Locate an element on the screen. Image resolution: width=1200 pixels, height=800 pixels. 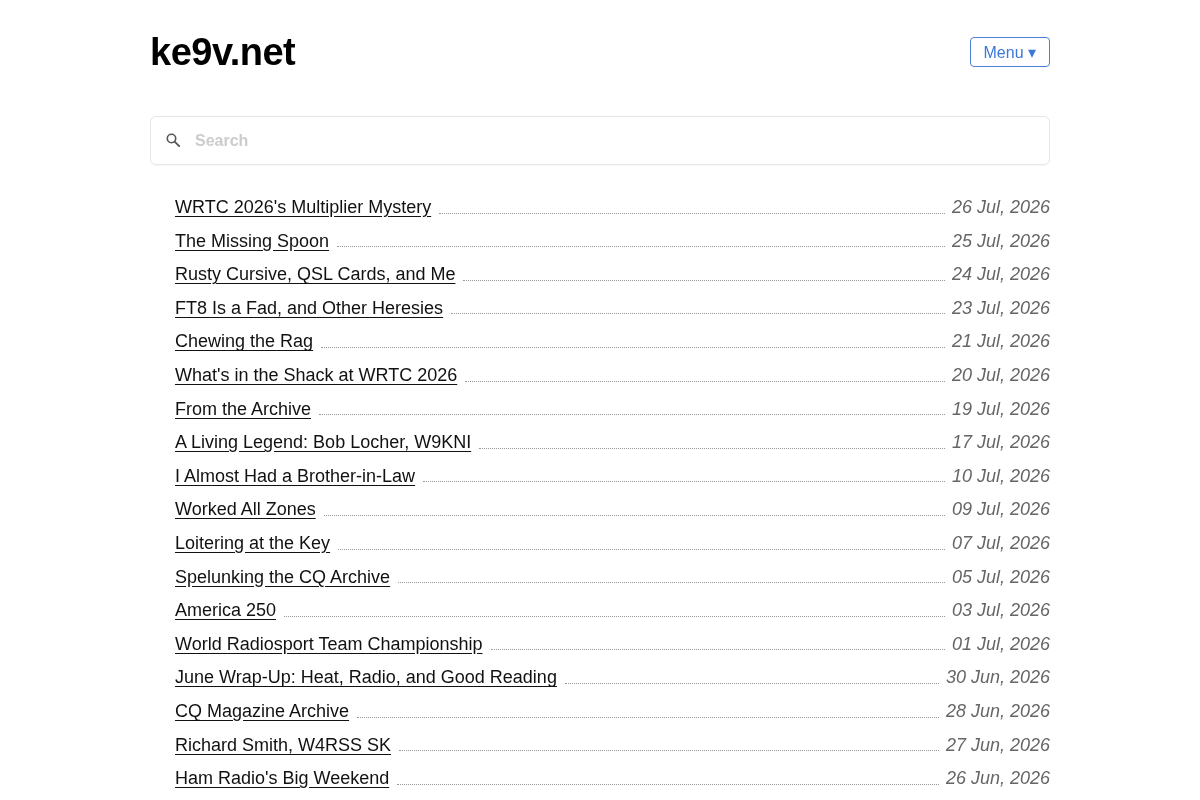
post-date: 26 Jul, 2026 is located at coordinates (1000, 207).